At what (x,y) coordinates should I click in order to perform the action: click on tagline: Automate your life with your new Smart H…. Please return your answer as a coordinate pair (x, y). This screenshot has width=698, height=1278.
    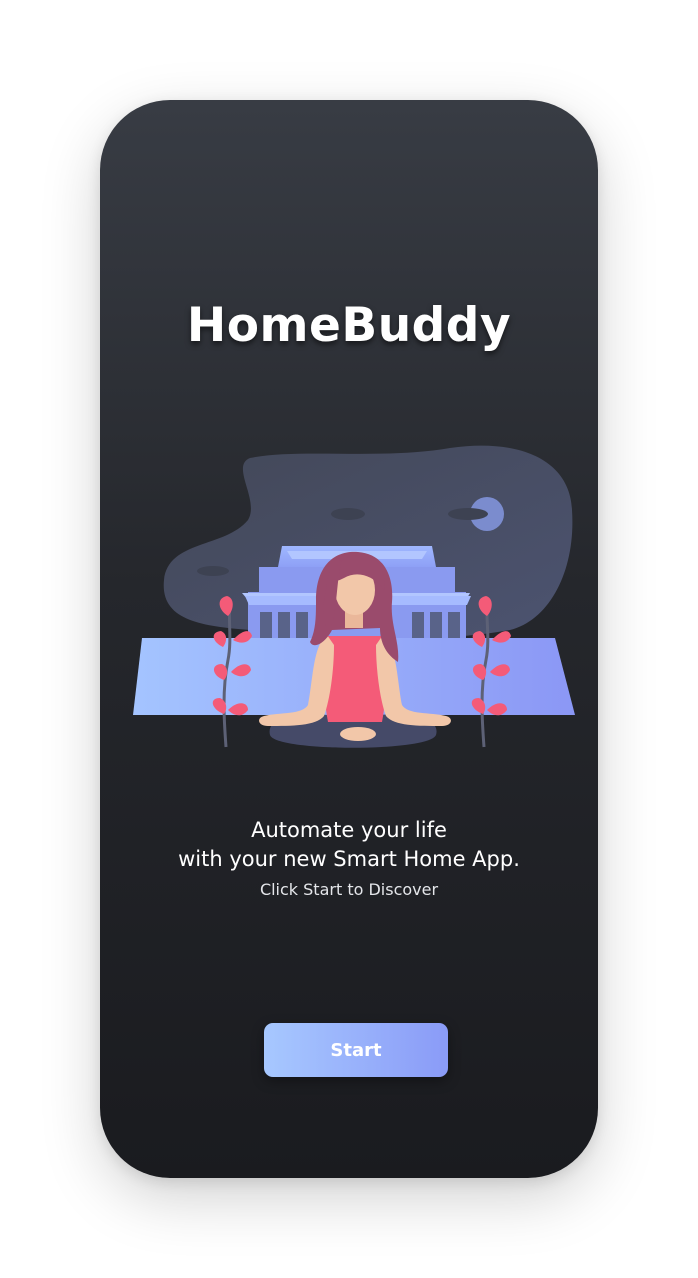
    Looking at the image, I should click on (349, 845).